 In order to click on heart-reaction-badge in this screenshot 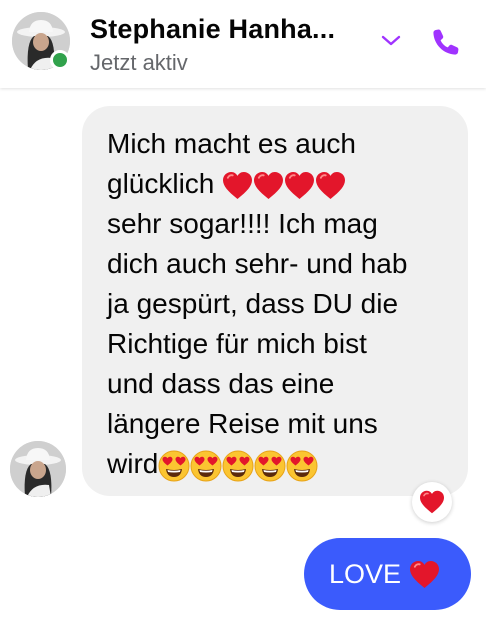, I will do `click(432, 502)`.